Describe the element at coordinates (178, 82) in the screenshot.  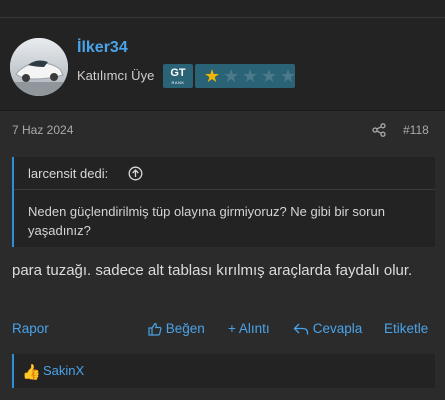
I see `rank-badge-subtext: RANK` at that location.